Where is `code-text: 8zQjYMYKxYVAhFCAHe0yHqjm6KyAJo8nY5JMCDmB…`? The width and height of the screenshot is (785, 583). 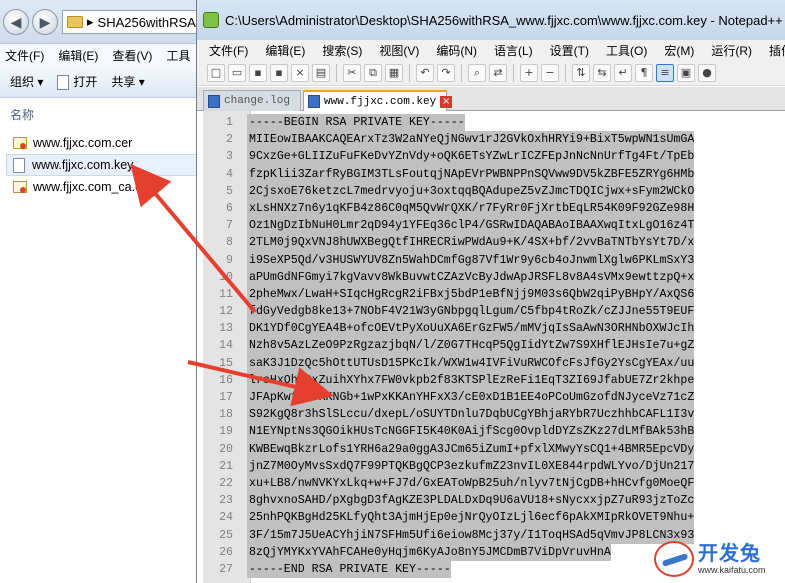
code-text: 8zQjYMYKxYVAhFCAHe0yHqjm6KyAJo8nY5JMCDmB… is located at coordinates (429, 552).